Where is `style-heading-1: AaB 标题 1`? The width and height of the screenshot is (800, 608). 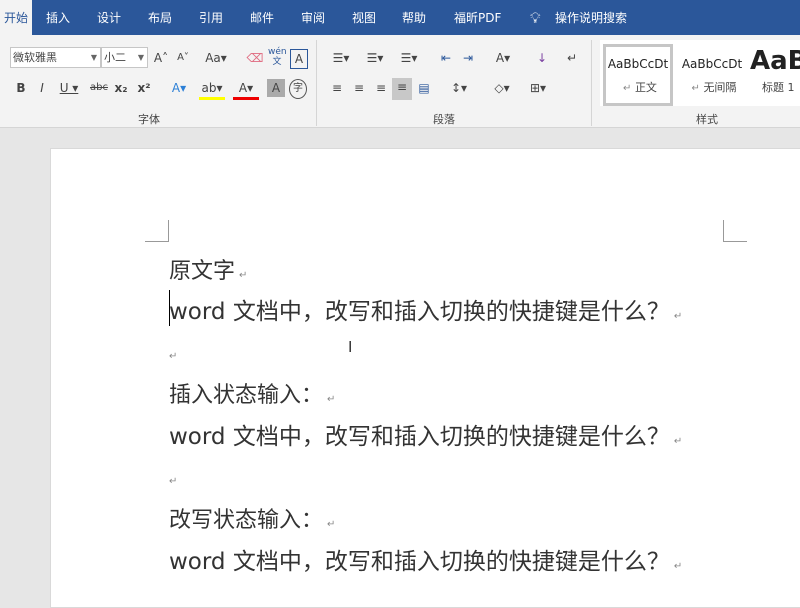
style-heading-1: AaB 标题 1 is located at coordinates (775, 75).